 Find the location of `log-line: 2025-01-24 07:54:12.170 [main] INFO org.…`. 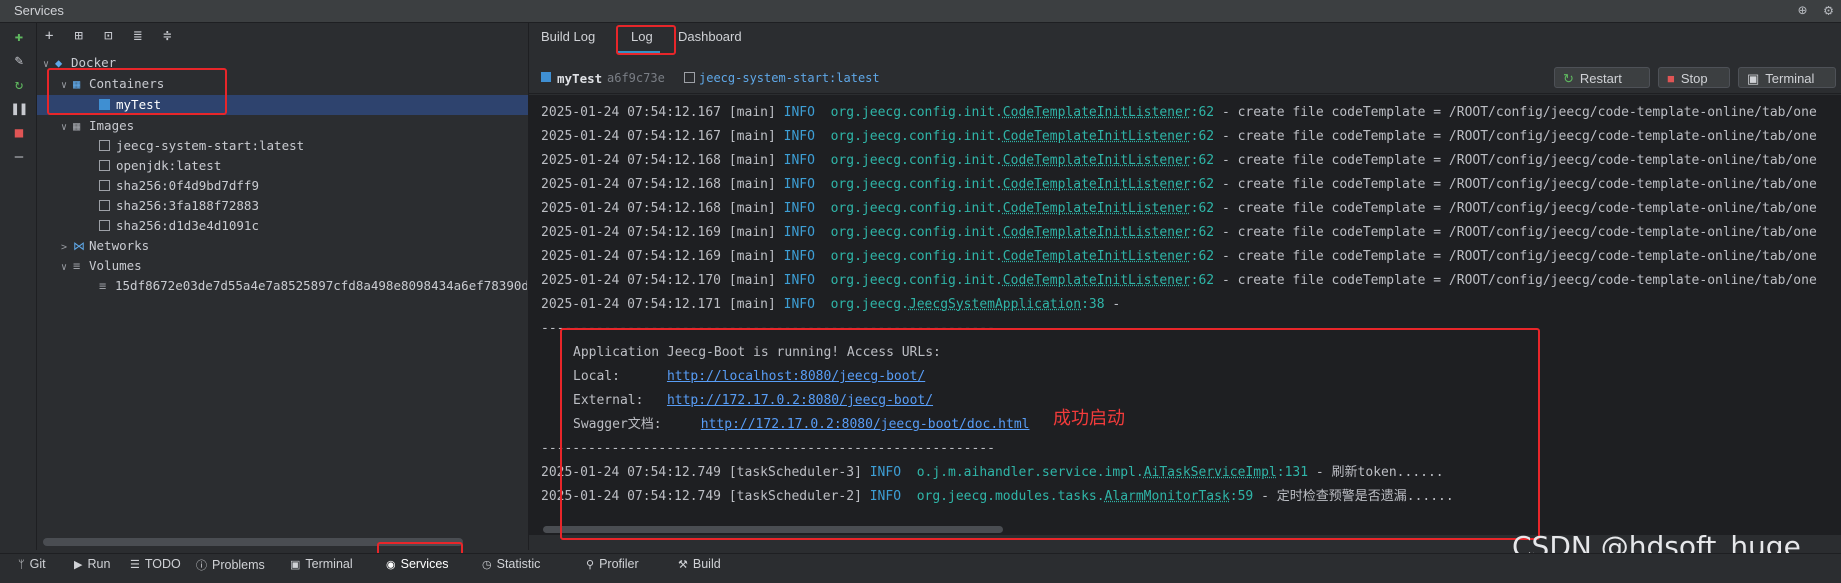

log-line: 2025-01-24 07:54:12.170 [main] INFO org.… is located at coordinates (1179, 280).